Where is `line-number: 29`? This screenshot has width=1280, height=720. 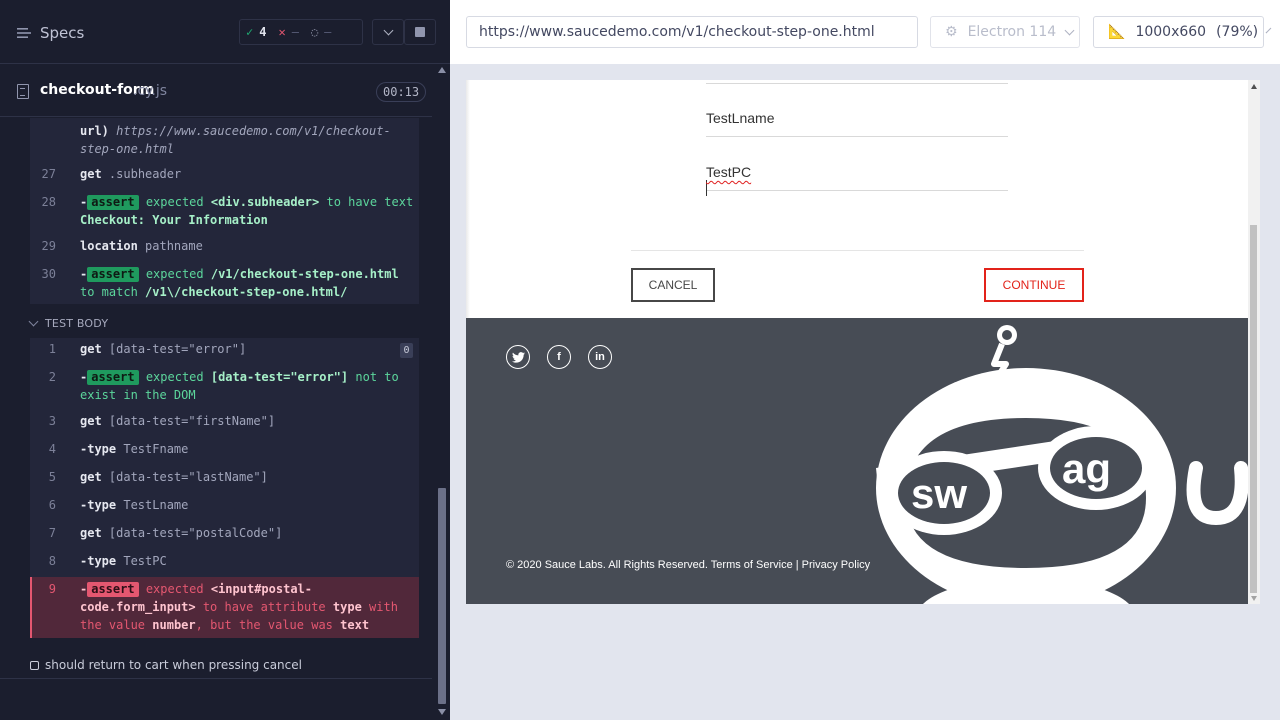
line-number: 29 is located at coordinates (48, 246).